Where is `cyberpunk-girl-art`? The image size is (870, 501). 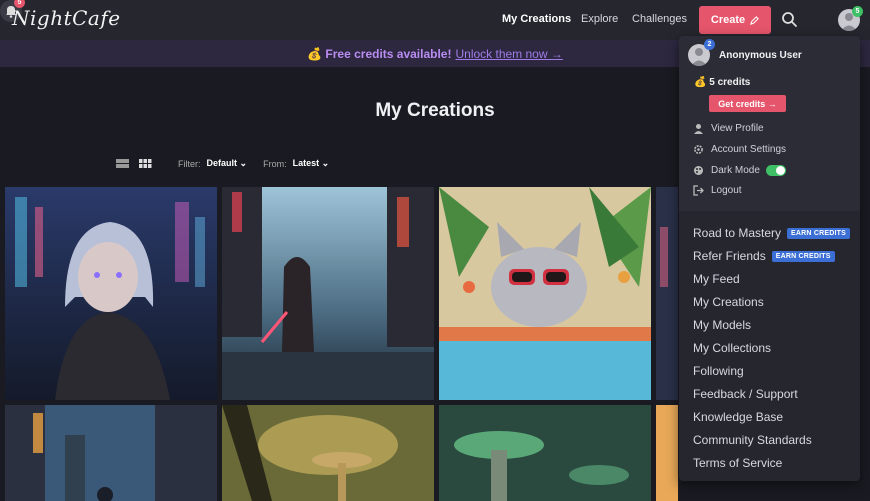 cyberpunk-girl-art is located at coordinates (111, 293).